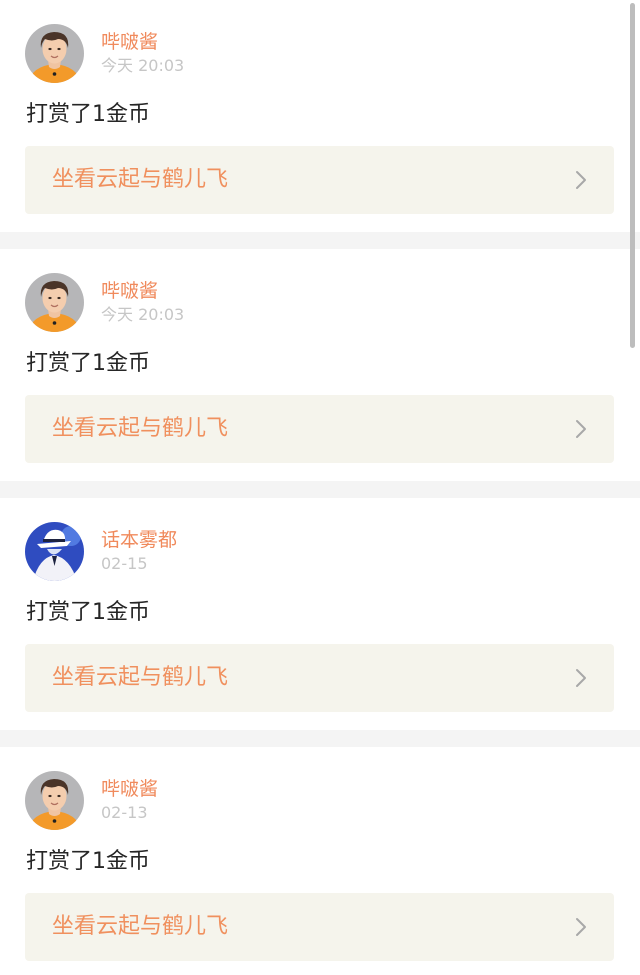  What do you see at coordinates (139, 540) in the screenshot?
I see `username: 话本雾都` at bounding box center [139, 540].